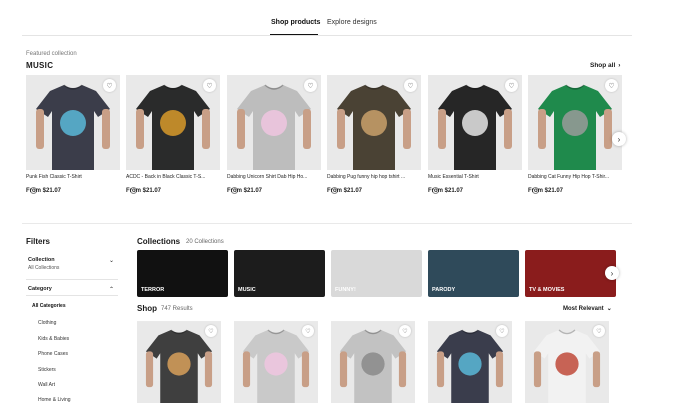 This screenshot has height=403, width=675. What do you see at coordinates (49, 306) in the screenshot?
I see `category-all: All Categories` at bounding box center [49, 306].